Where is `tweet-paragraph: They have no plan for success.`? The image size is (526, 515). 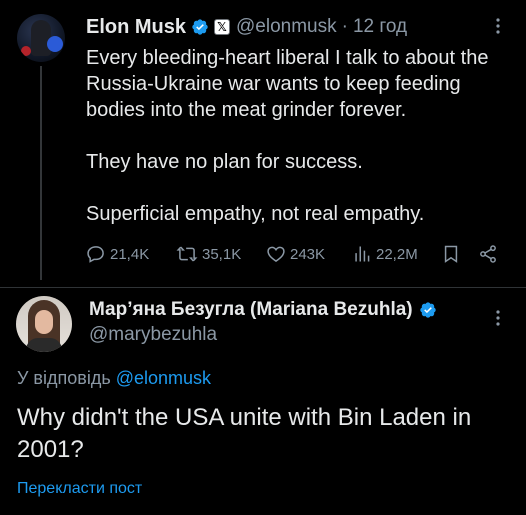
tweet-paragraph: They have no plan for success. is located at coordinates (224, 162).